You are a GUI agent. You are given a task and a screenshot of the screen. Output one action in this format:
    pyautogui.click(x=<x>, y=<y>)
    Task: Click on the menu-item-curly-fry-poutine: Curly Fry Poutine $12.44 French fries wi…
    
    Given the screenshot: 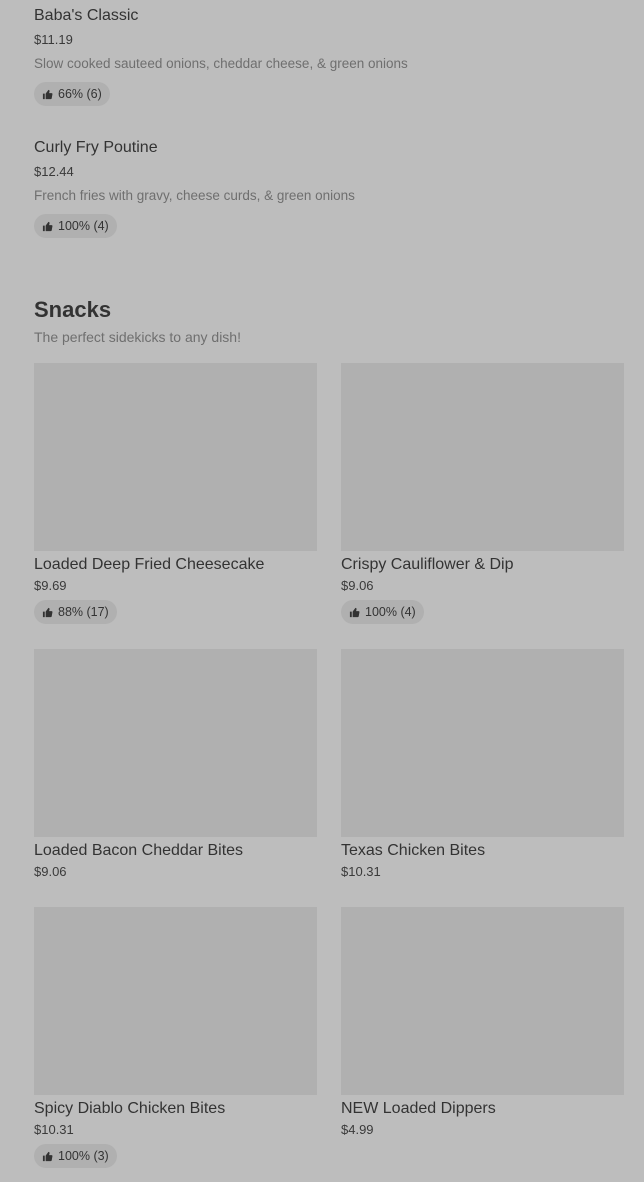 What is the action you would take?
    pyautogui.click(x=194, y=188)
    